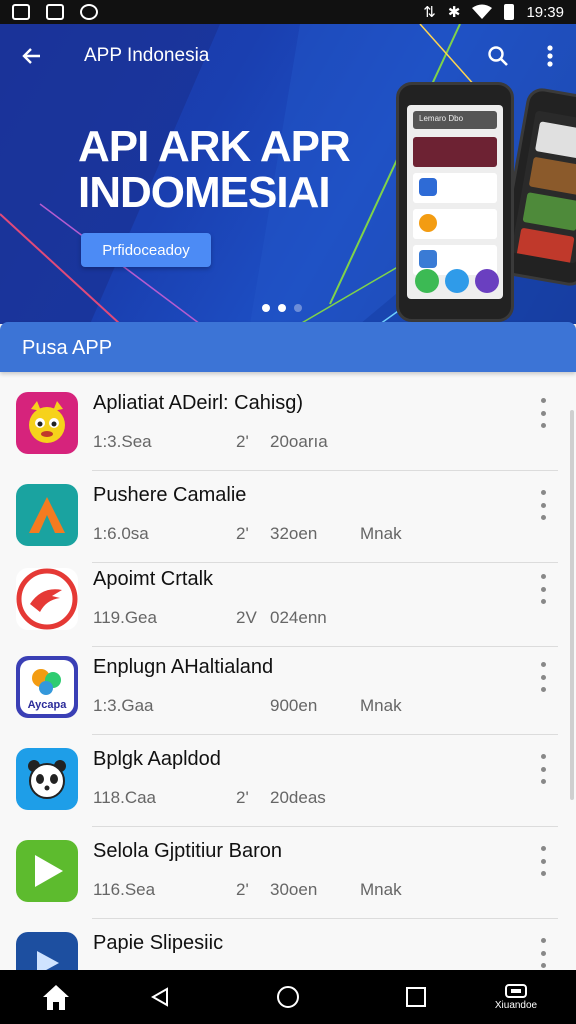 The image size is (576, 1024). What do you see at coordinates (47, 687) in the screenshot?
I see `aycapa-logo-icon: Aycapa` at bounding box center [47, 687].